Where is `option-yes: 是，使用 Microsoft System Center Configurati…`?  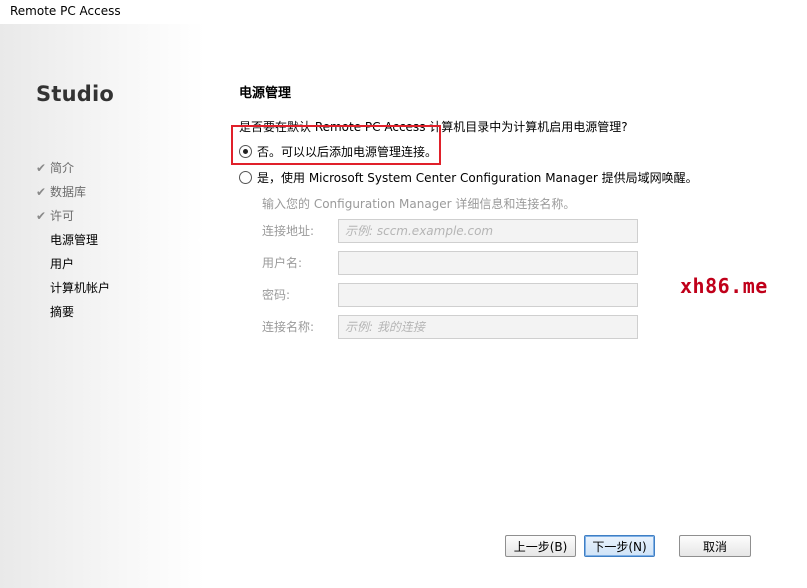 option-yes: 是，使用 Microsoft System Center Configurati… is located at coordinates (468, 177).